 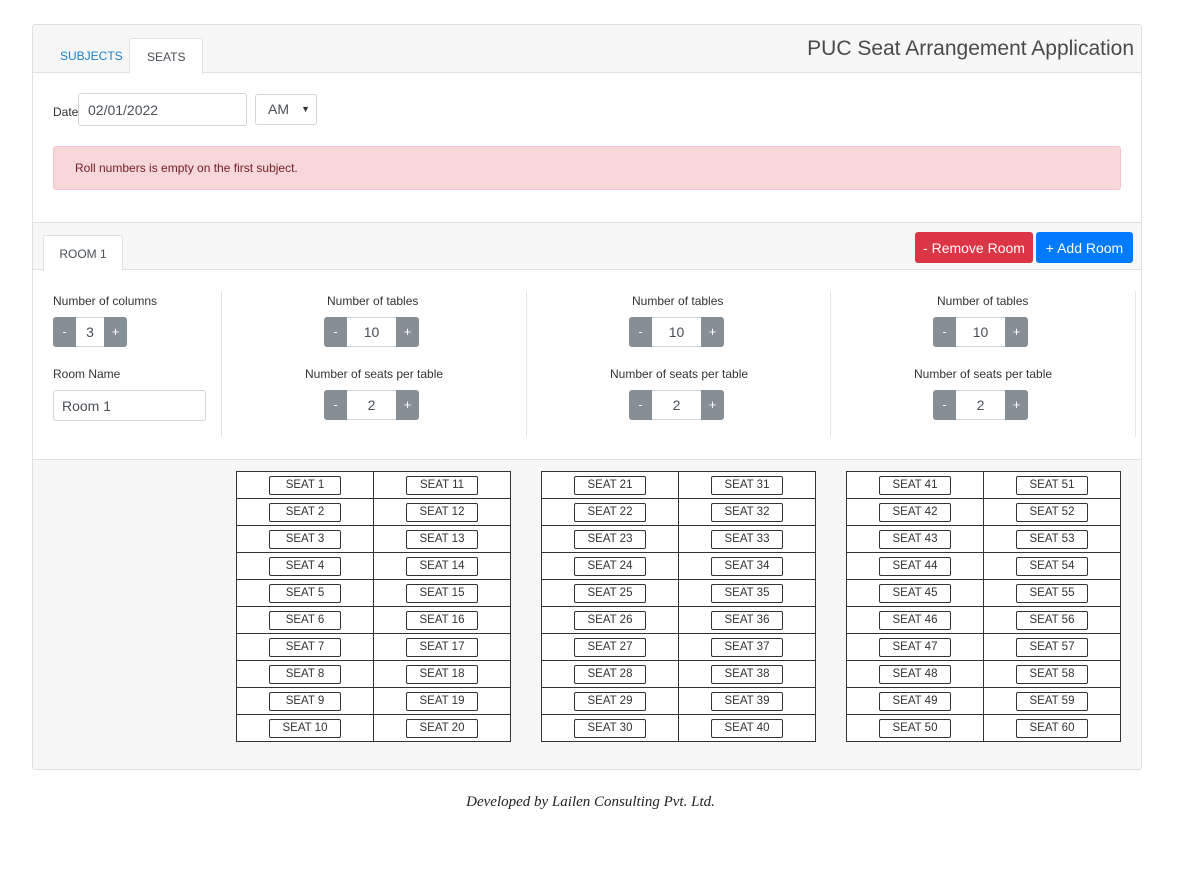 I want to click on seat-button: SEAT 29, so click(x=610, y=701).